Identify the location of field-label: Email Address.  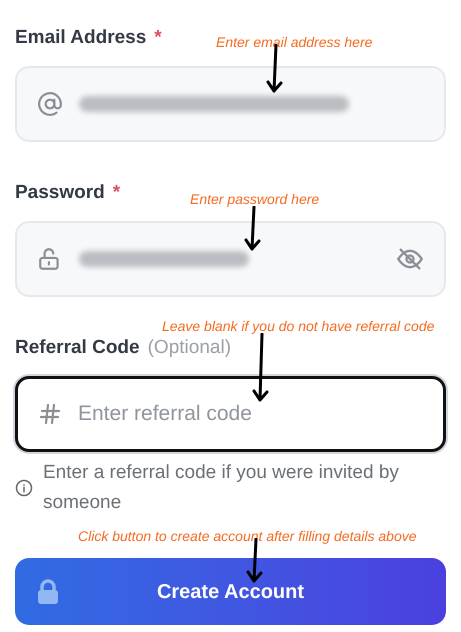
(80, 38).